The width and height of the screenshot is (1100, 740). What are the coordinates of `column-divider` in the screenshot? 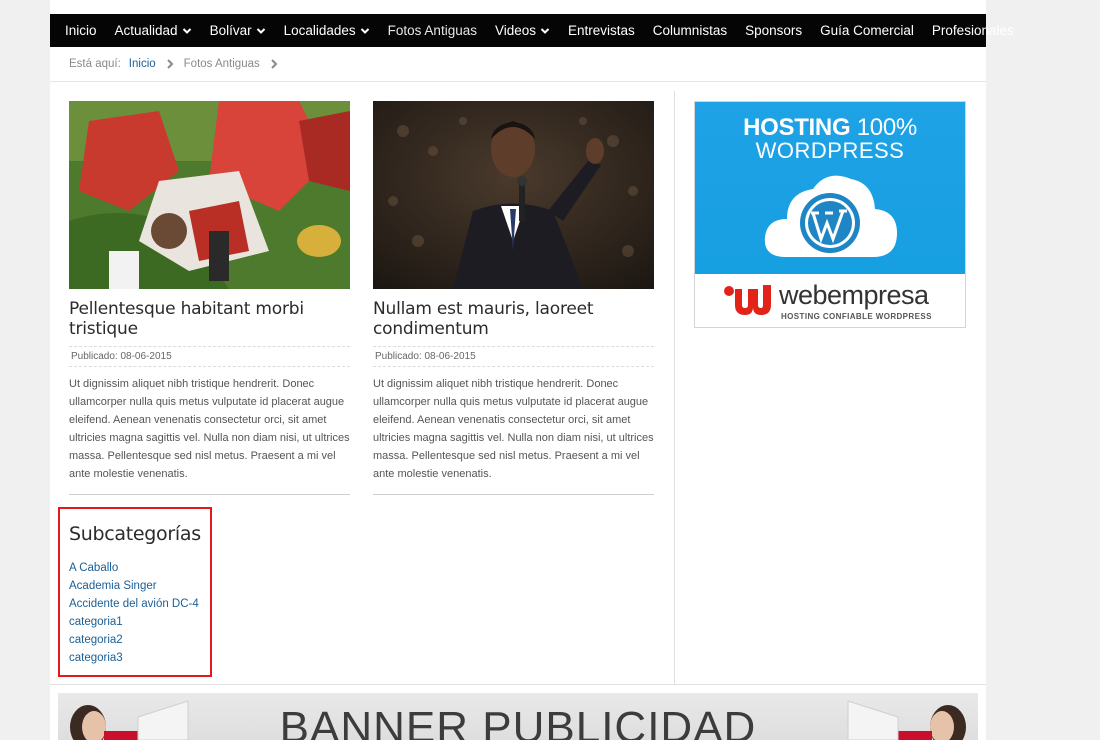 It's located at (674, 387).